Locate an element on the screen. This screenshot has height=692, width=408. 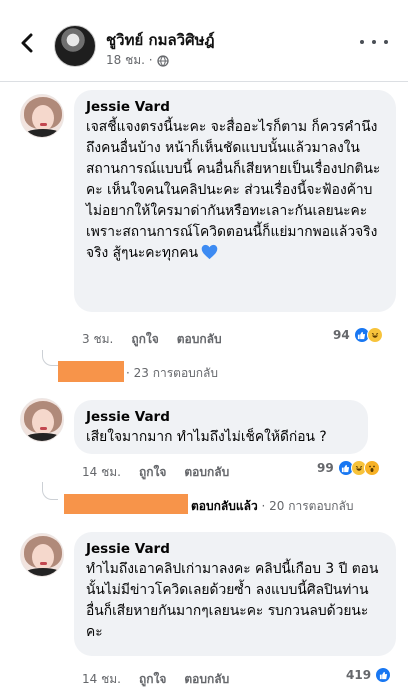
chevron-left-icon is located at coordinates (27, 43).